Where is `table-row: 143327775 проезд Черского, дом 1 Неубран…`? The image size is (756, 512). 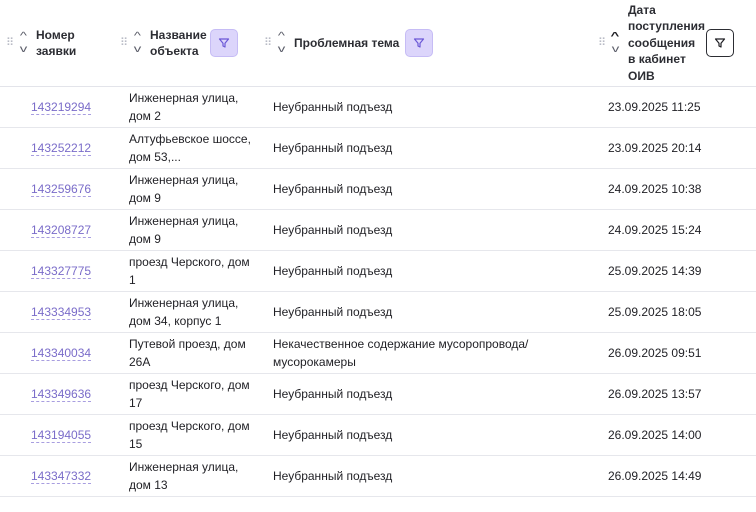
table-row: 143327775 проезд Черского, дом 1 Неубран… is located at coordinates (378, 271).